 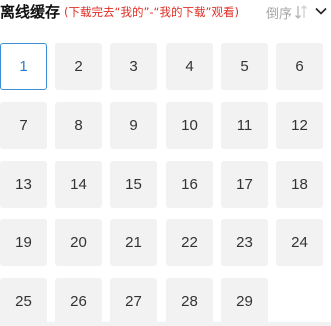 I want to click on episode-tile: 10, so click(x=189, y=125).